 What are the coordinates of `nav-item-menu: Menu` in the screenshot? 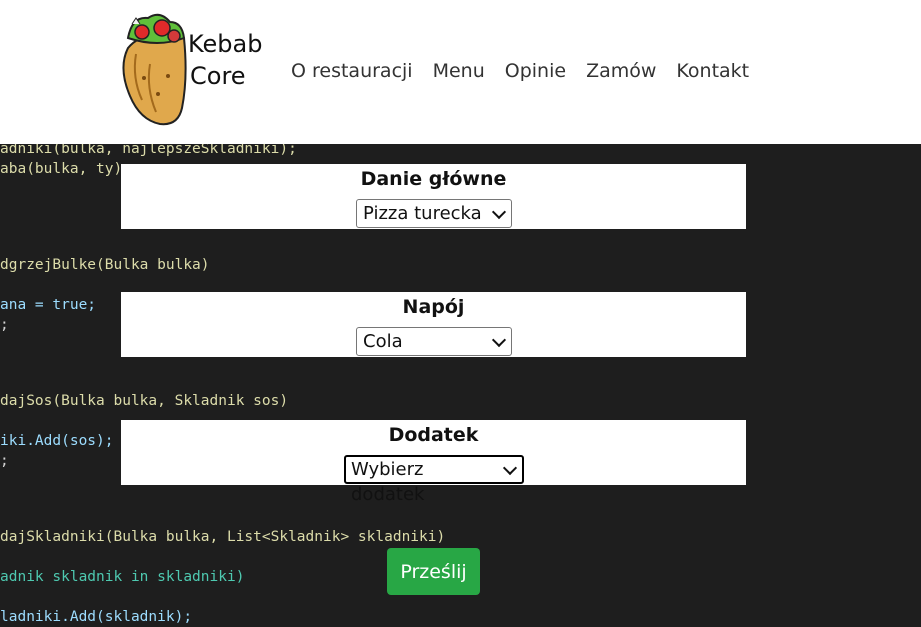 It's located at (459, 71).